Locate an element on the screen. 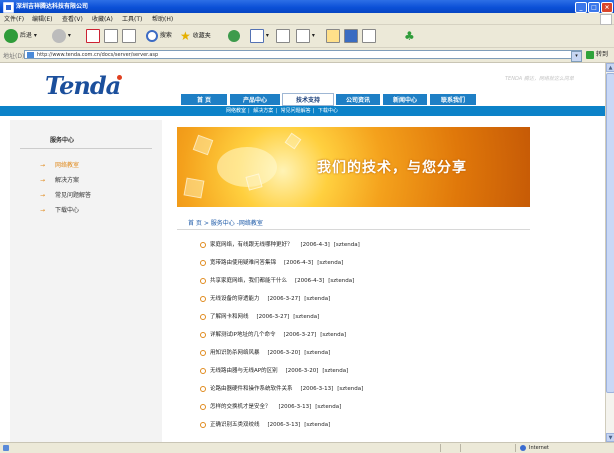  banner-cube is located at coordinates (194, 188).